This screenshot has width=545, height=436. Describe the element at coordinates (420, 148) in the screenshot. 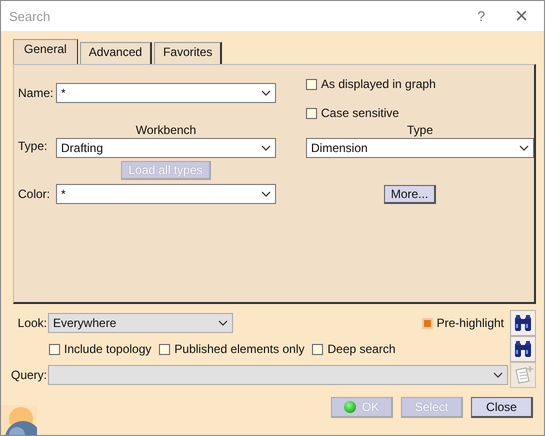

I see `type-combo: Dimension` at that location.